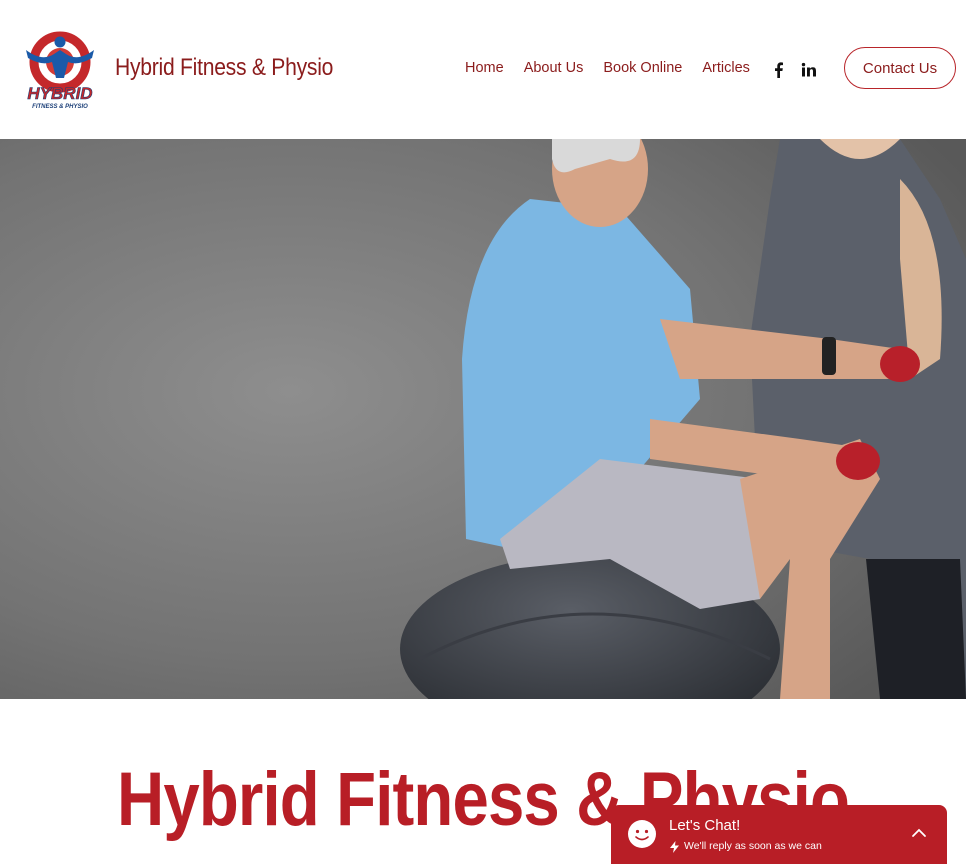 The width and height of the screenshot is (966, 864). What do you see at coordinates (554, 68) in the screenshot?
I see `nav-about-us: About Us` at bounding box center [554, 68].